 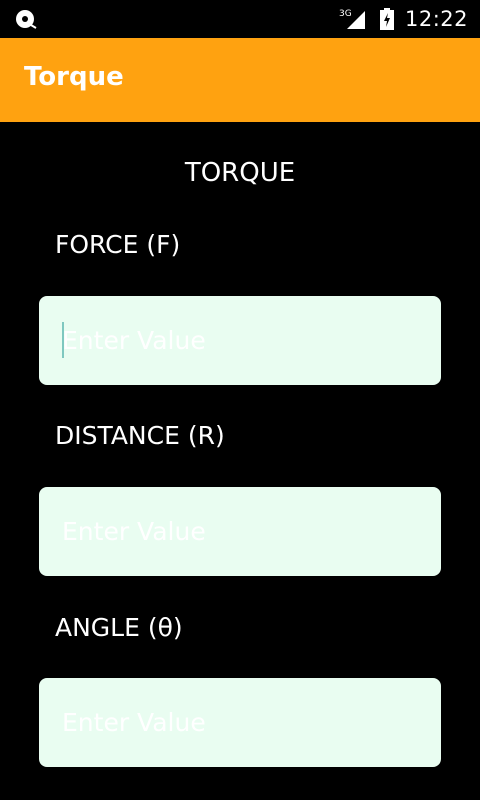 I want to click on force-input-box, so click(x=240, y=340).